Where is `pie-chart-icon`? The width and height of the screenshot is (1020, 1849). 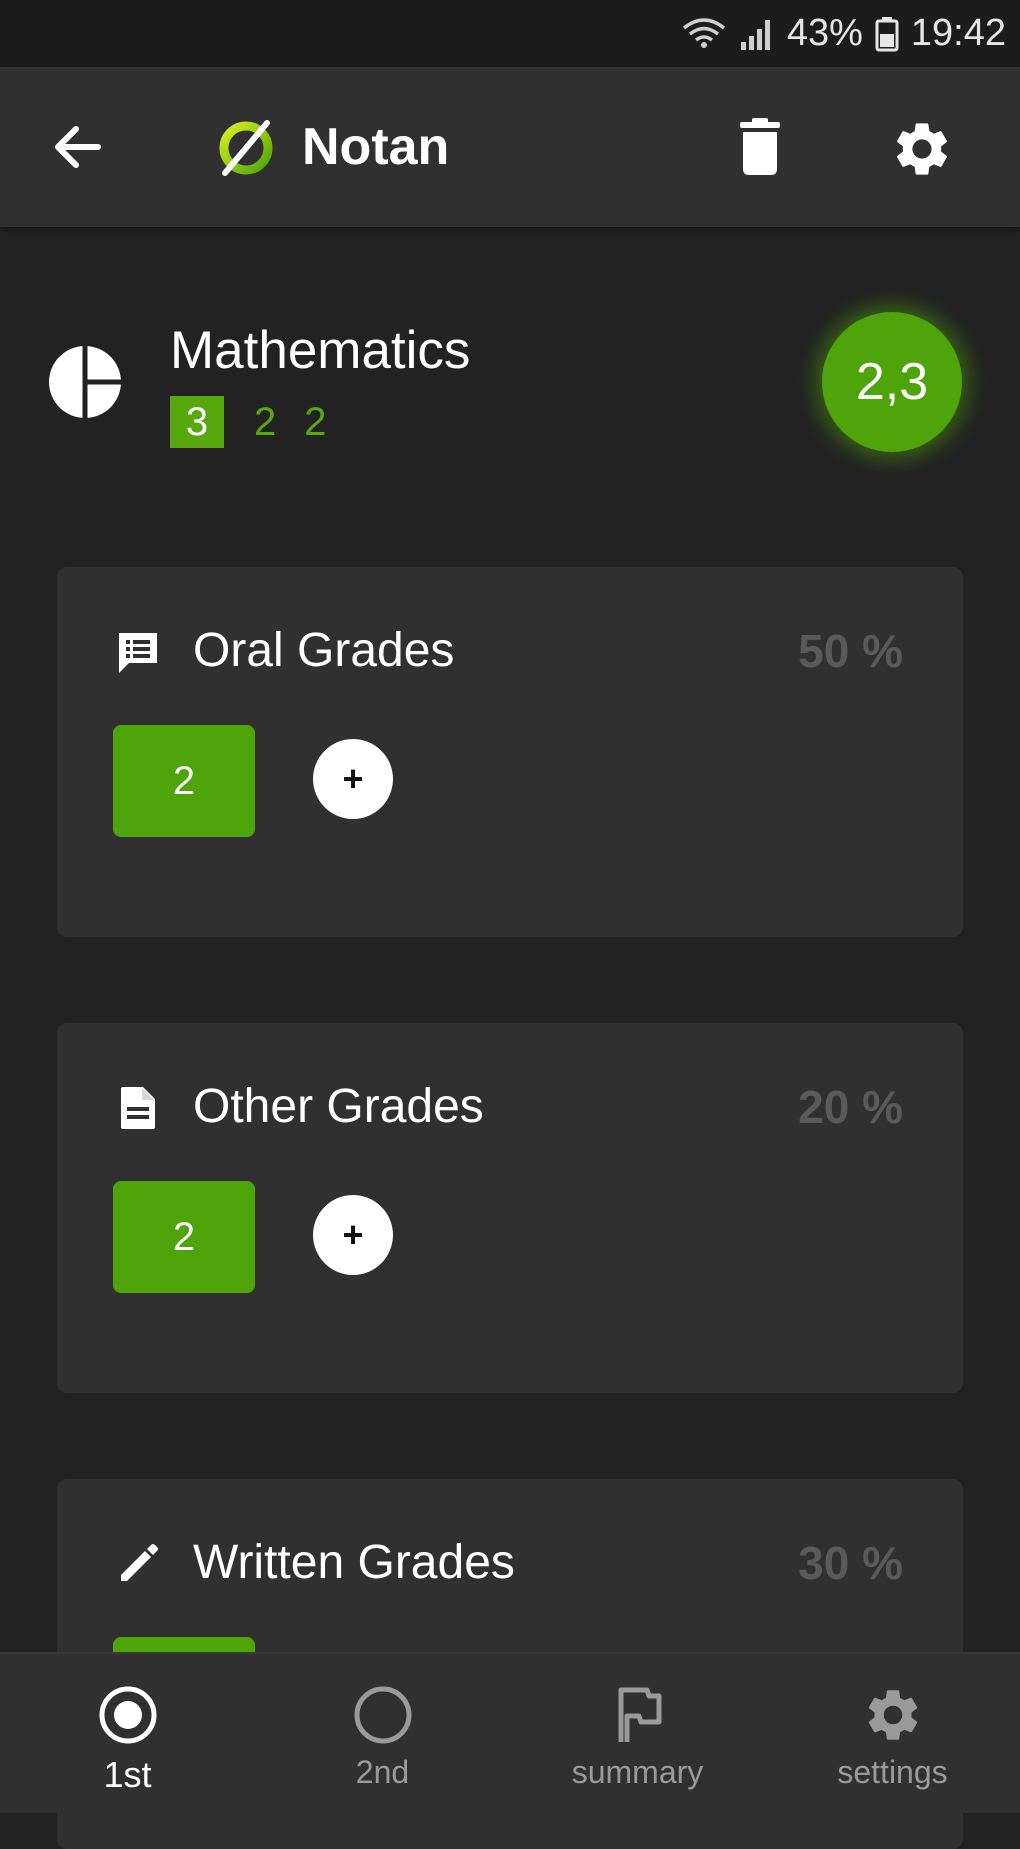
pie-chart-icon is located at coordinates (85, 382).